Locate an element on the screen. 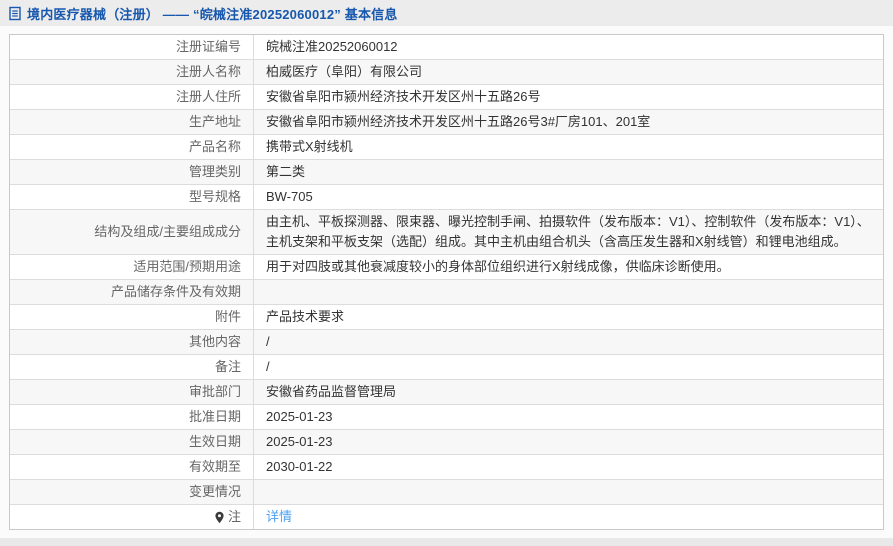 Image resolution: width=893 pixels, height=546 pixels. table-row: 生产地址 安徽省阜阳市颍州经济技术开发区州十五路26号3#厂房101、201室 is located at coordinates (446, 122).